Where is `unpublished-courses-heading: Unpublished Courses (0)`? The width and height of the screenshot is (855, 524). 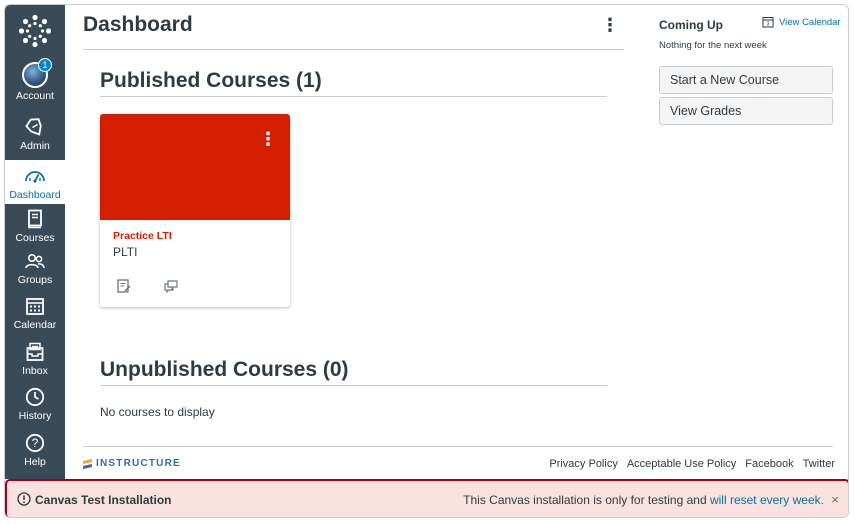
unpublished-courses-heading: Unpublished Courses (0) is located at coordinates (224, 369).